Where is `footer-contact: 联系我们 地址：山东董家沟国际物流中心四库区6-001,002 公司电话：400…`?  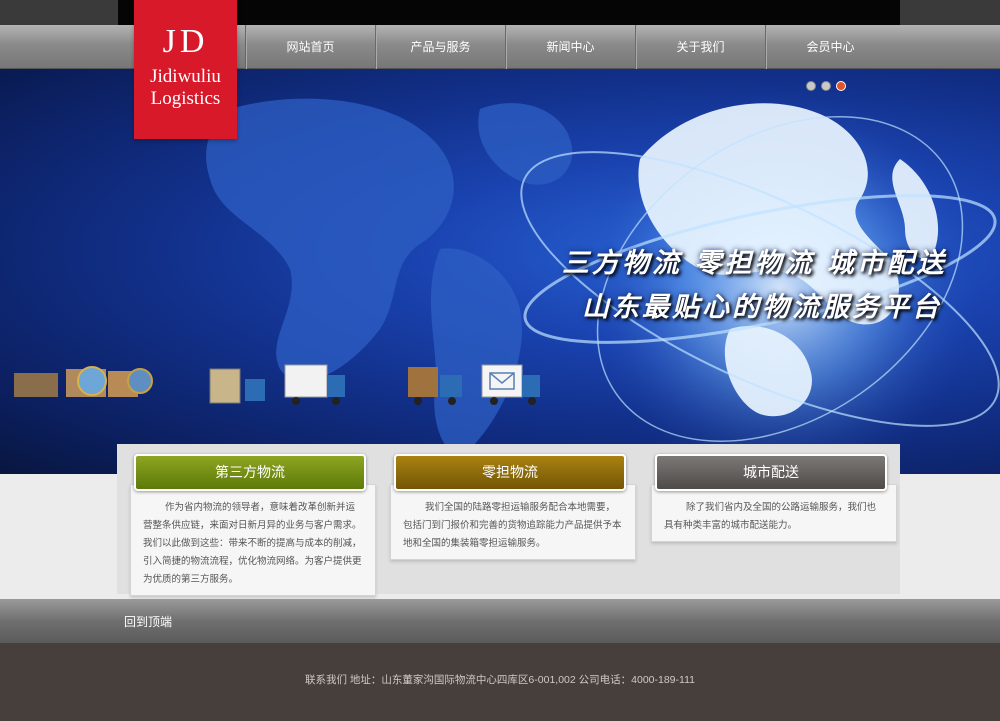
footer-contact: 联系我们 地址：山东董家沟国际物流中心四库区6-001,002 公司电话：400… is located at coordinates (500, 680).